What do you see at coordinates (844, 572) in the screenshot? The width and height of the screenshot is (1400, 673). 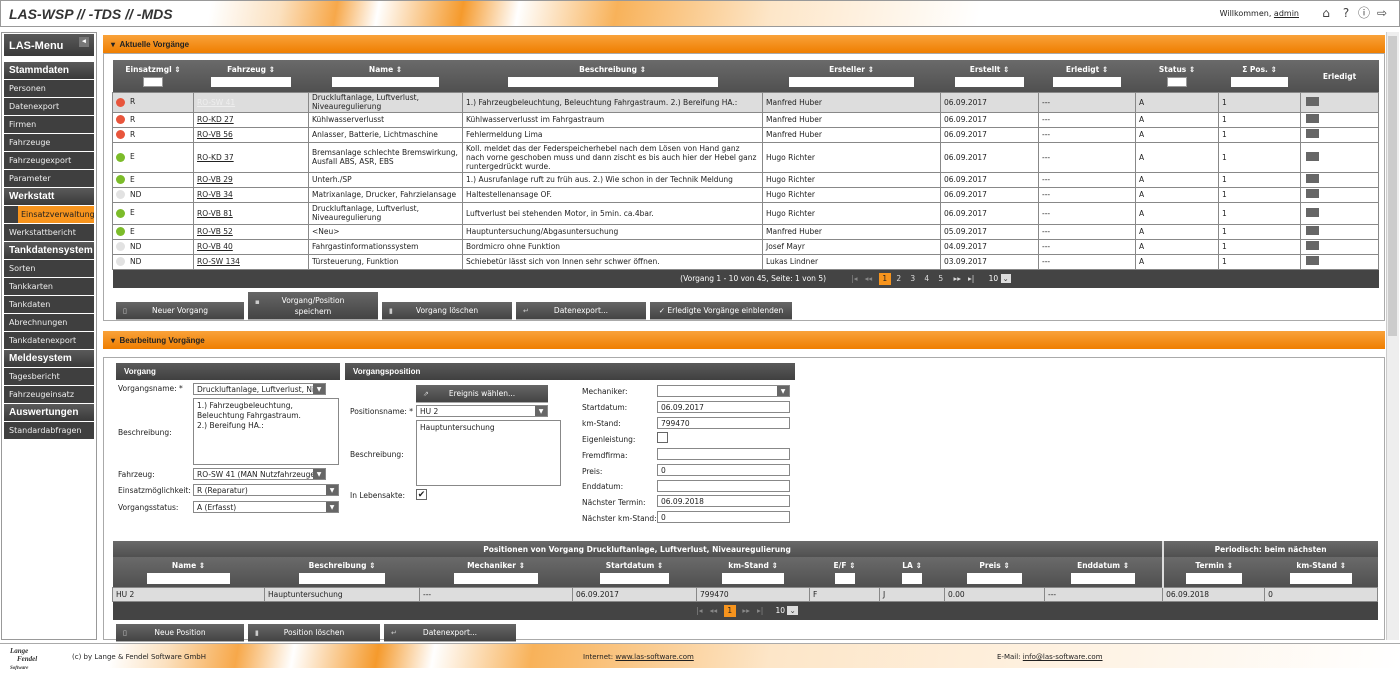 I see `column-header-5: E/F ⇕` at bounding box center [844, 572].